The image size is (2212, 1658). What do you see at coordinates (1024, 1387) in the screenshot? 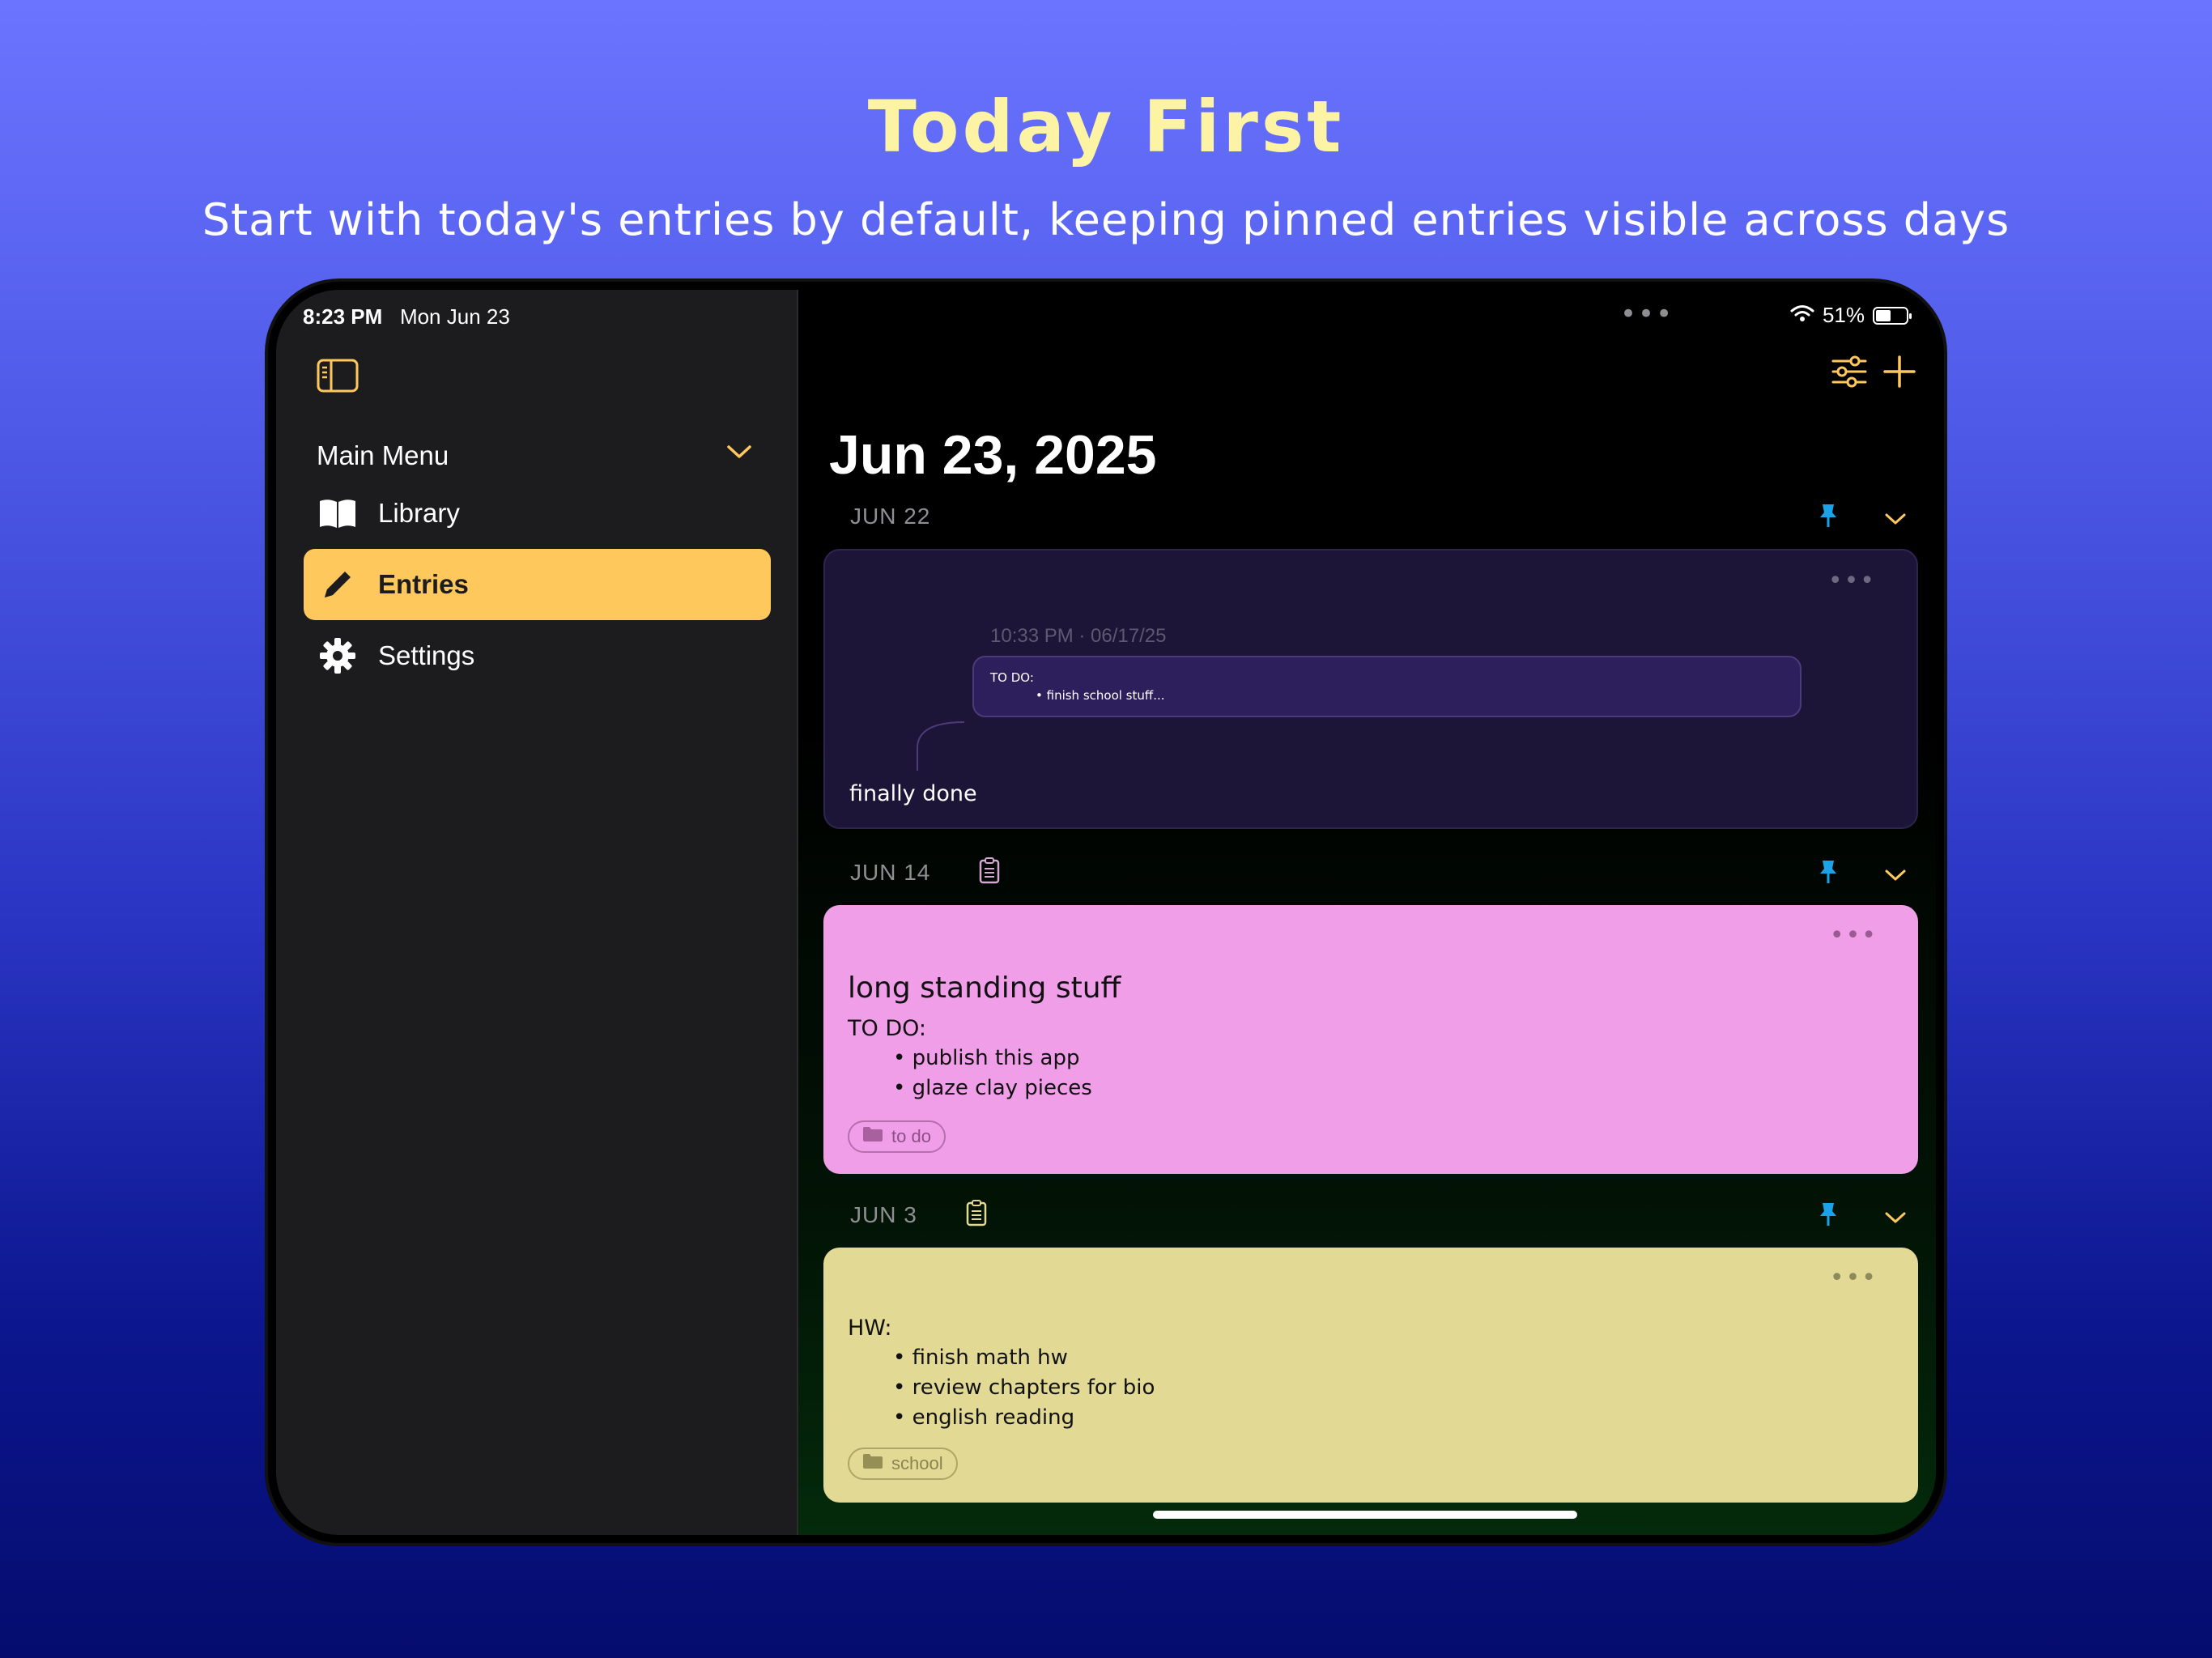
I see `entry-bullet: • review chapters for bio` at bounding box center [1024, 1387].